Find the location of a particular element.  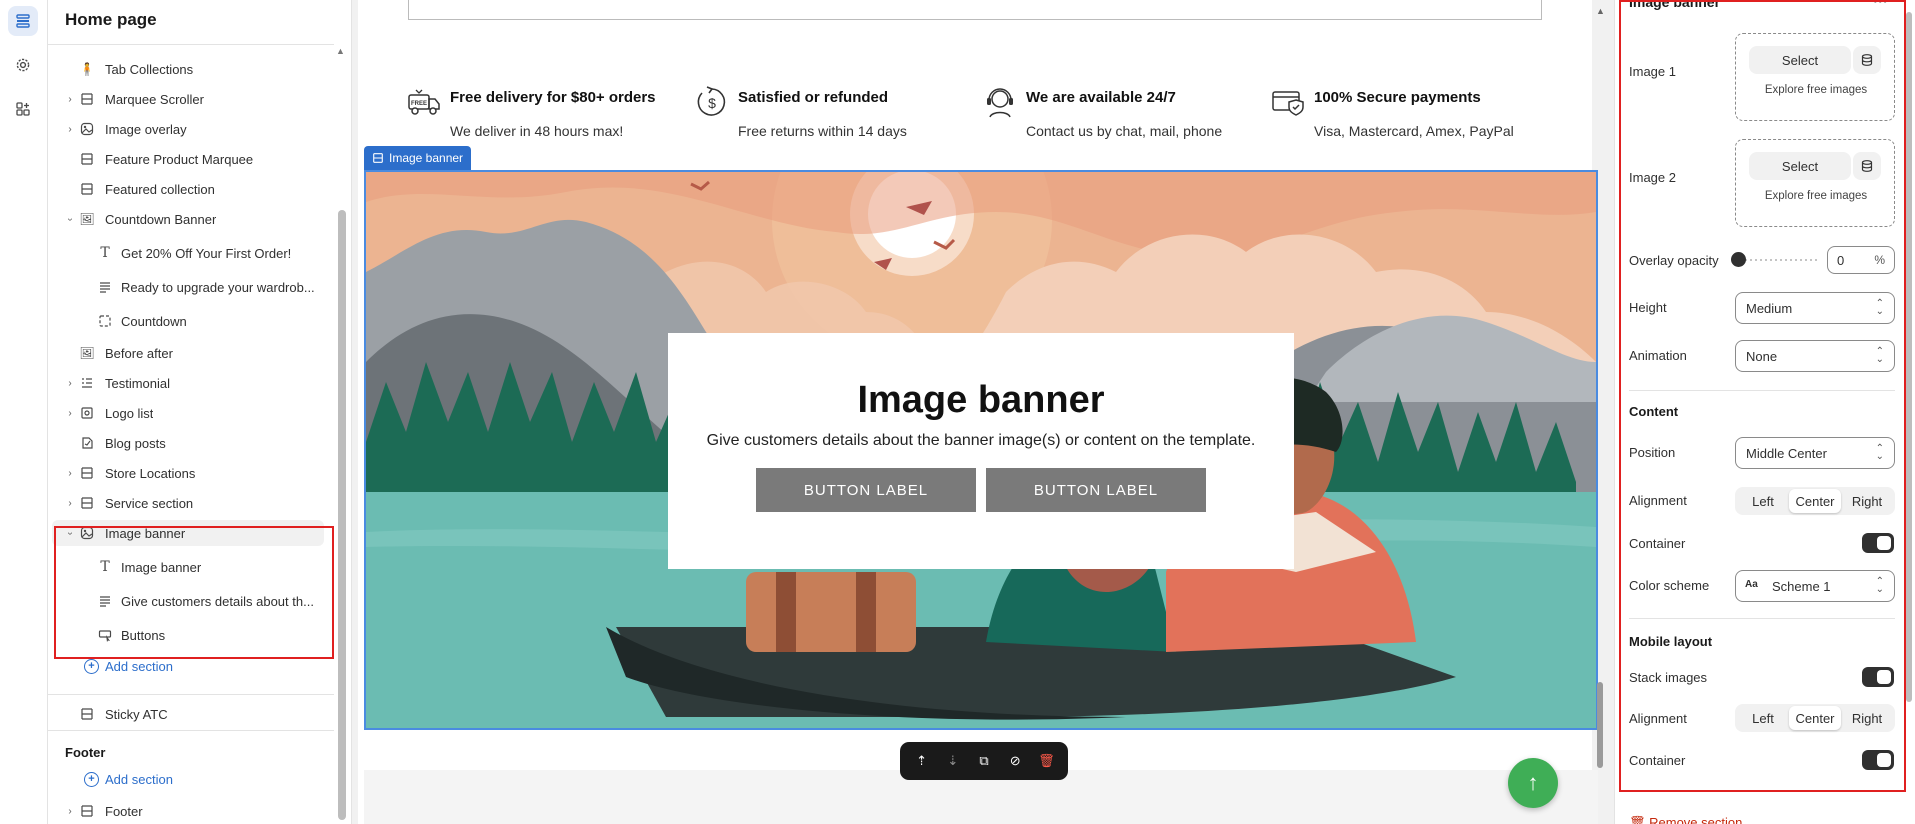

sidebar-item-footer: › Footer is located at coordinates (191, 811).